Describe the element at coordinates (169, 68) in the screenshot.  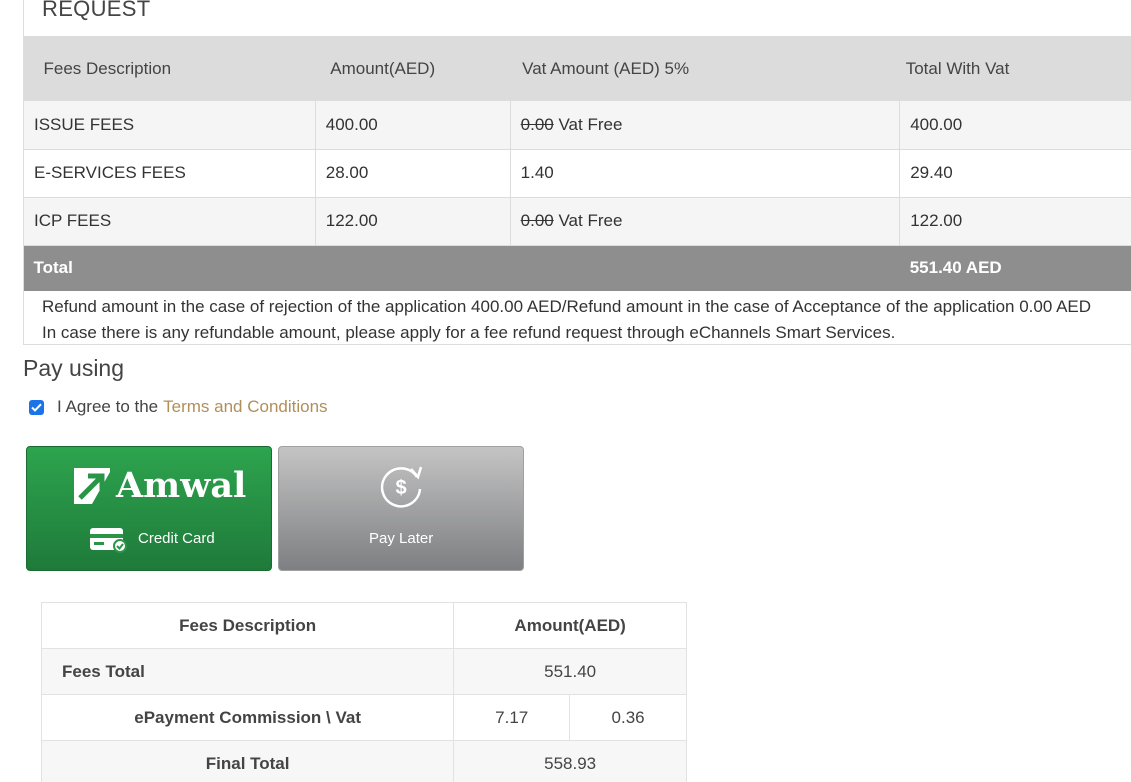
I see `header-fees-description: Fees Description` at that location.